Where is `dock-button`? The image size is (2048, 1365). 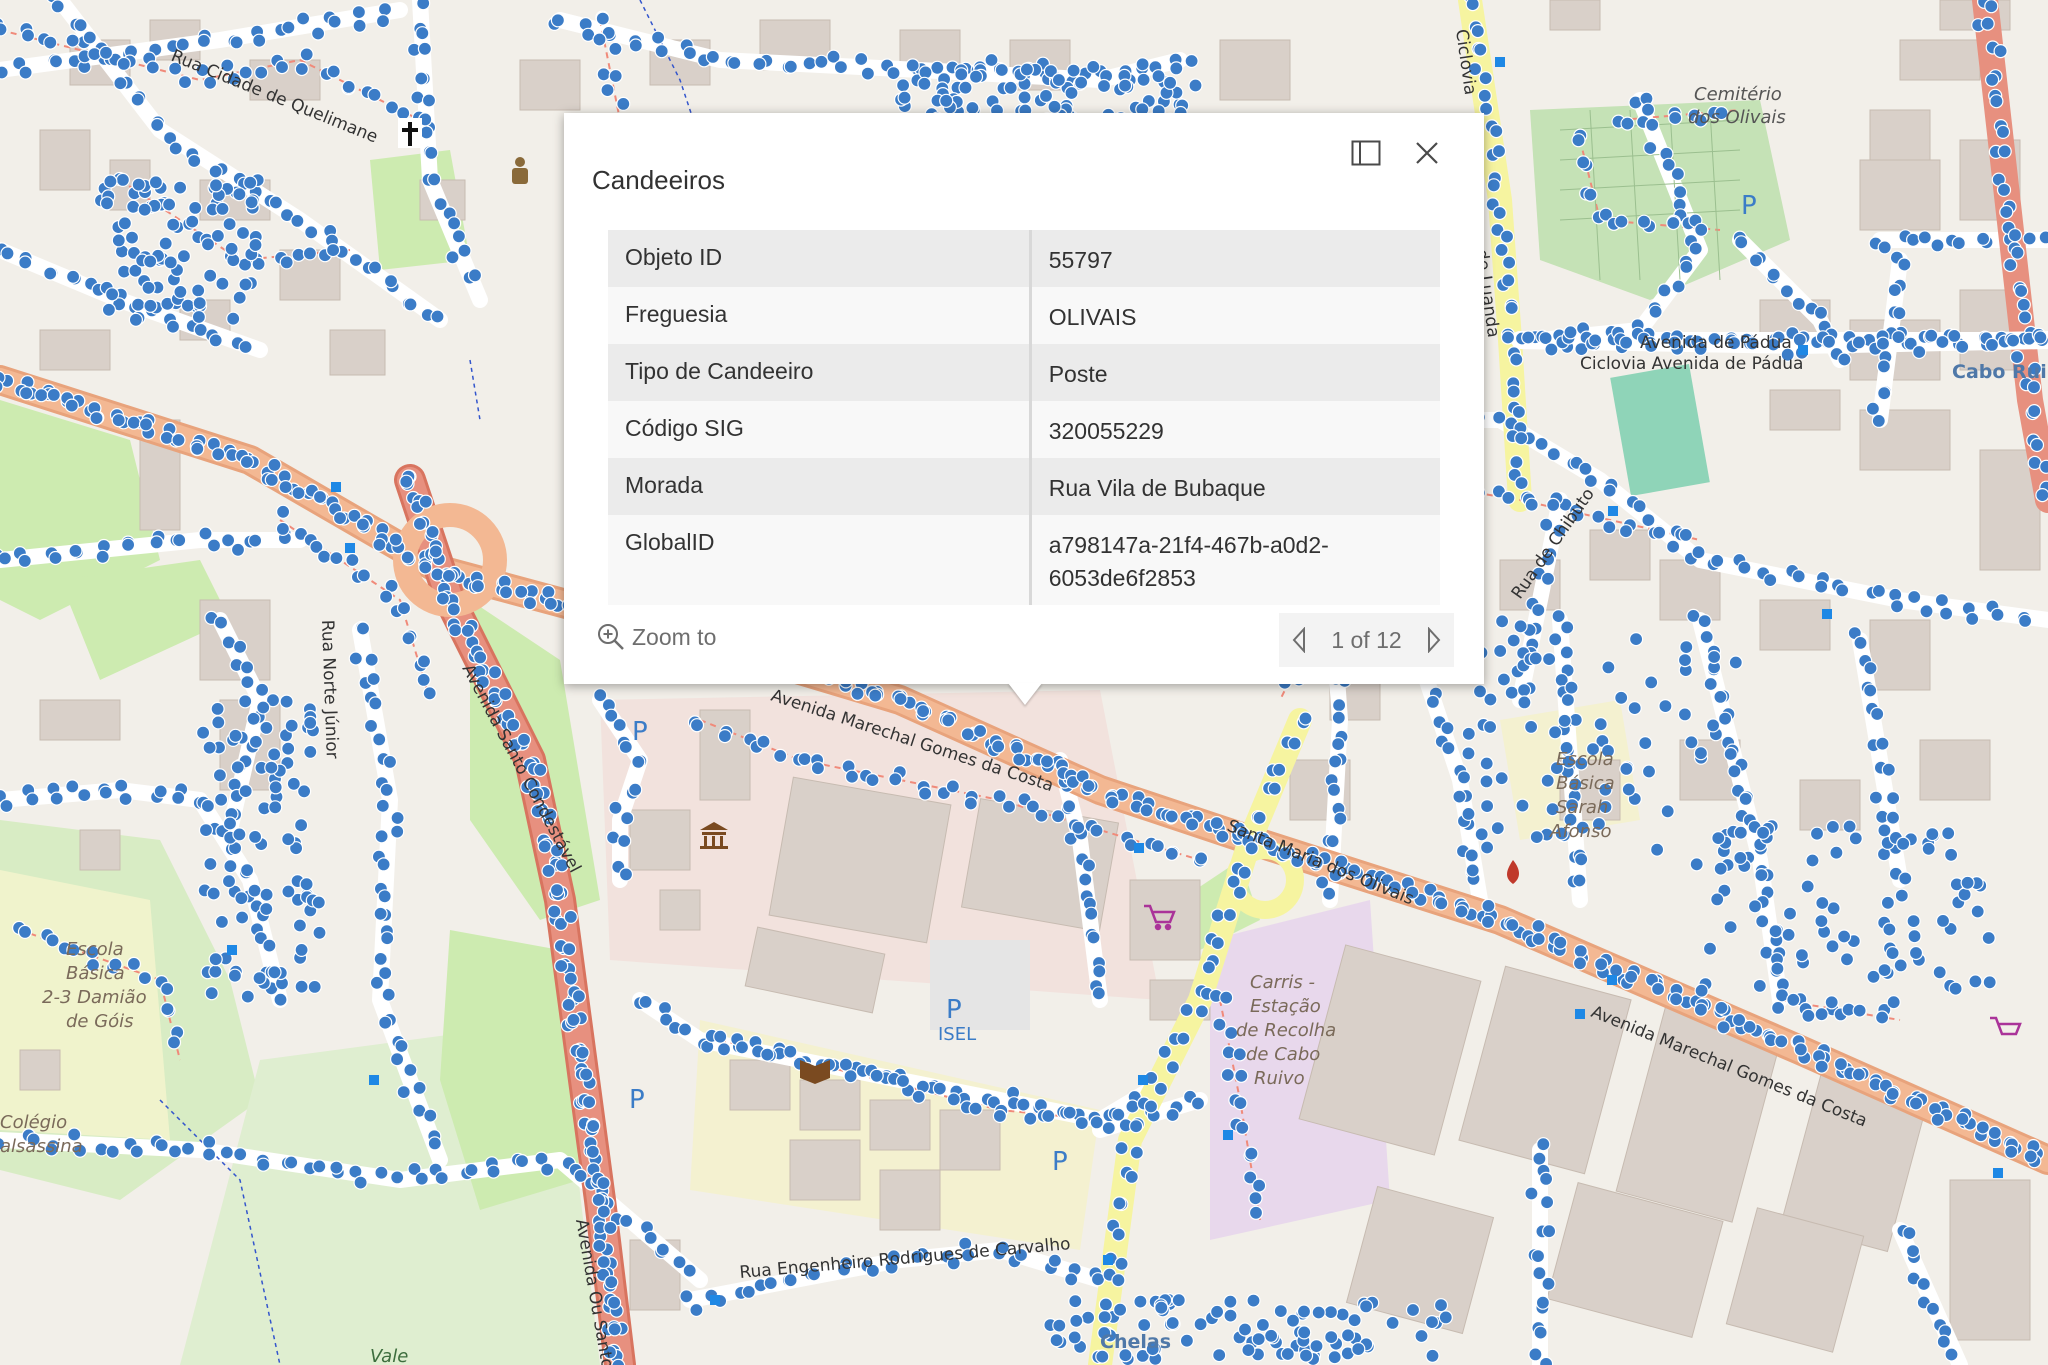 dock-button is located at coordinates (1366, 153).